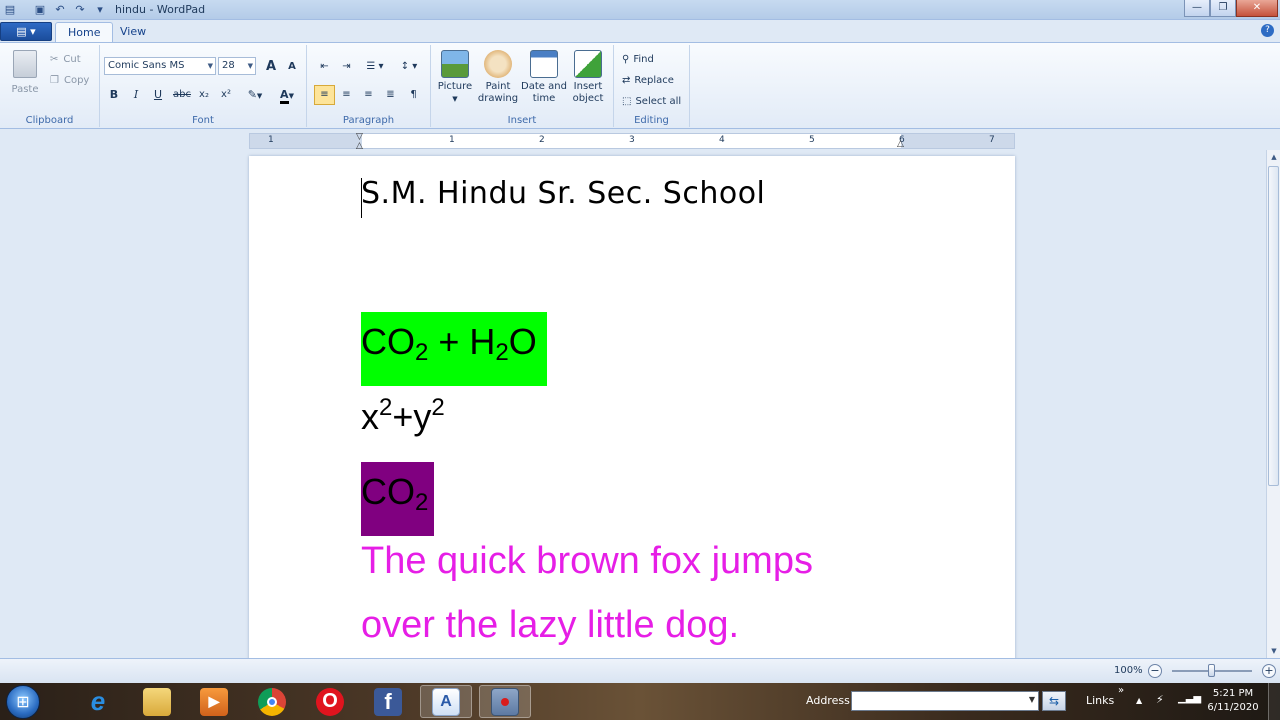  What do you see at coordinates (1139, 700) in the screenshot?
I see `show-hidden-icons-button: ▲` at bounding box center [1139, 700].